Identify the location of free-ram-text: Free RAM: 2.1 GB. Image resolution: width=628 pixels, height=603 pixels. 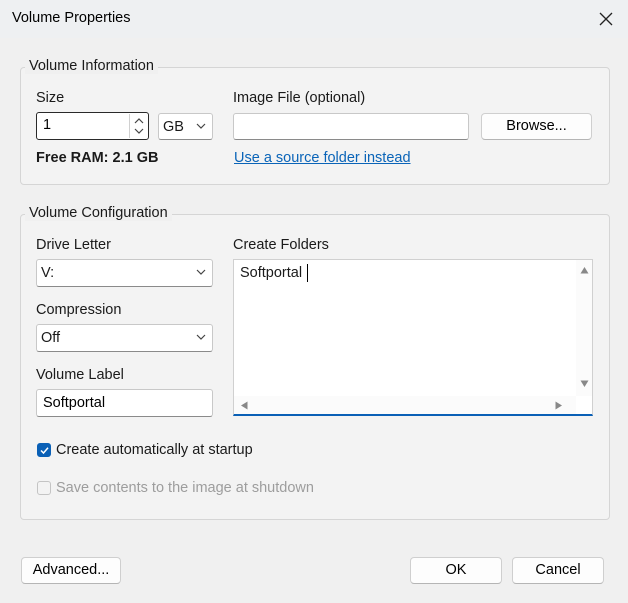
(97, 158).